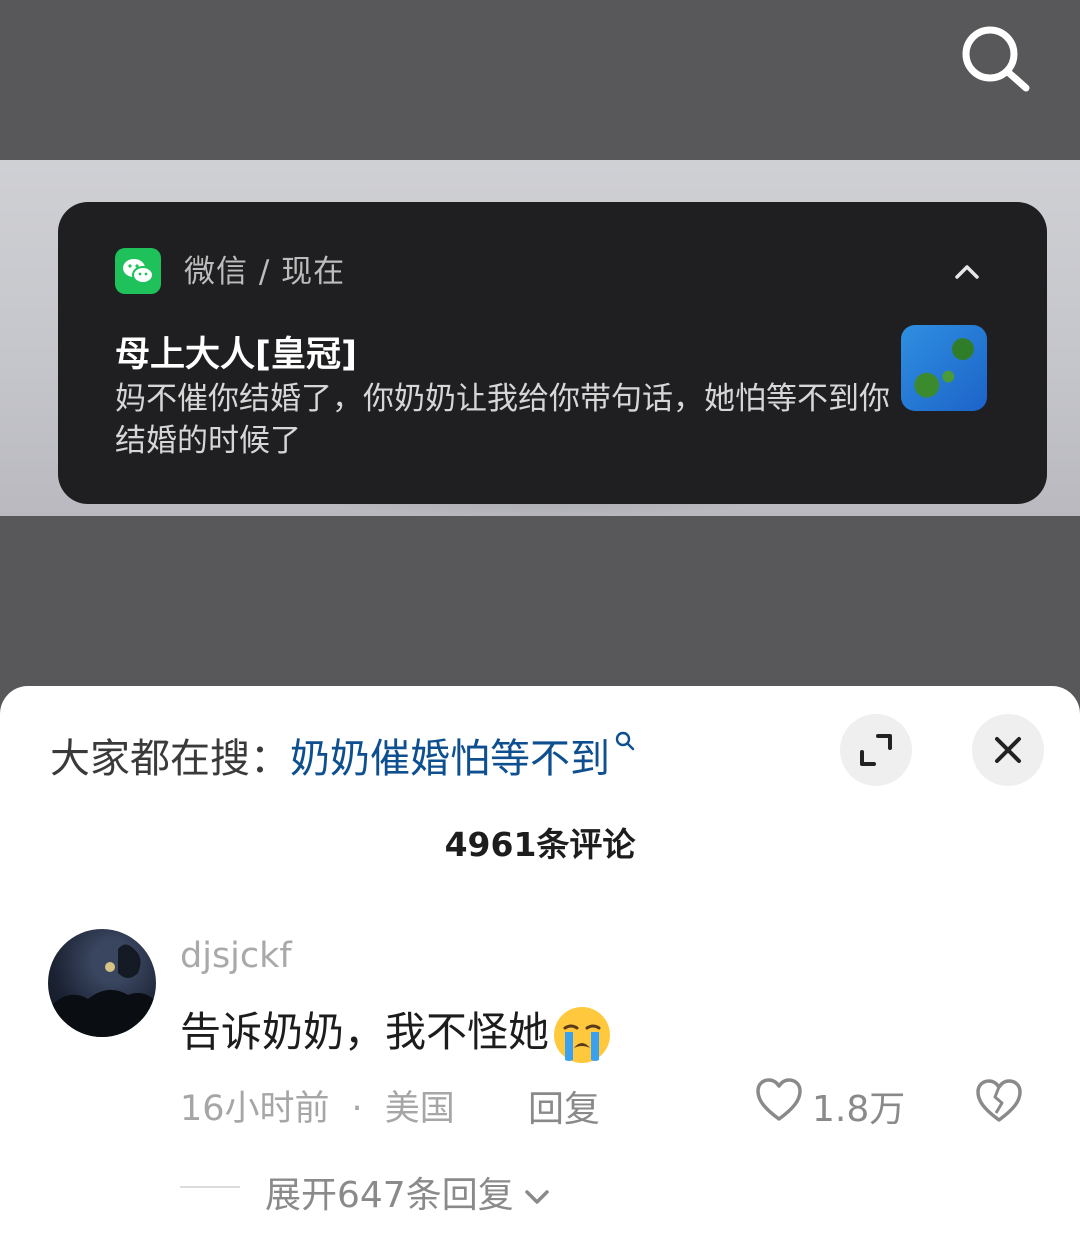 This screenshot has width=1080, height=1259. Describe the element at coordinates (210, 1187) in the screenshot. I see `divider` at that location.